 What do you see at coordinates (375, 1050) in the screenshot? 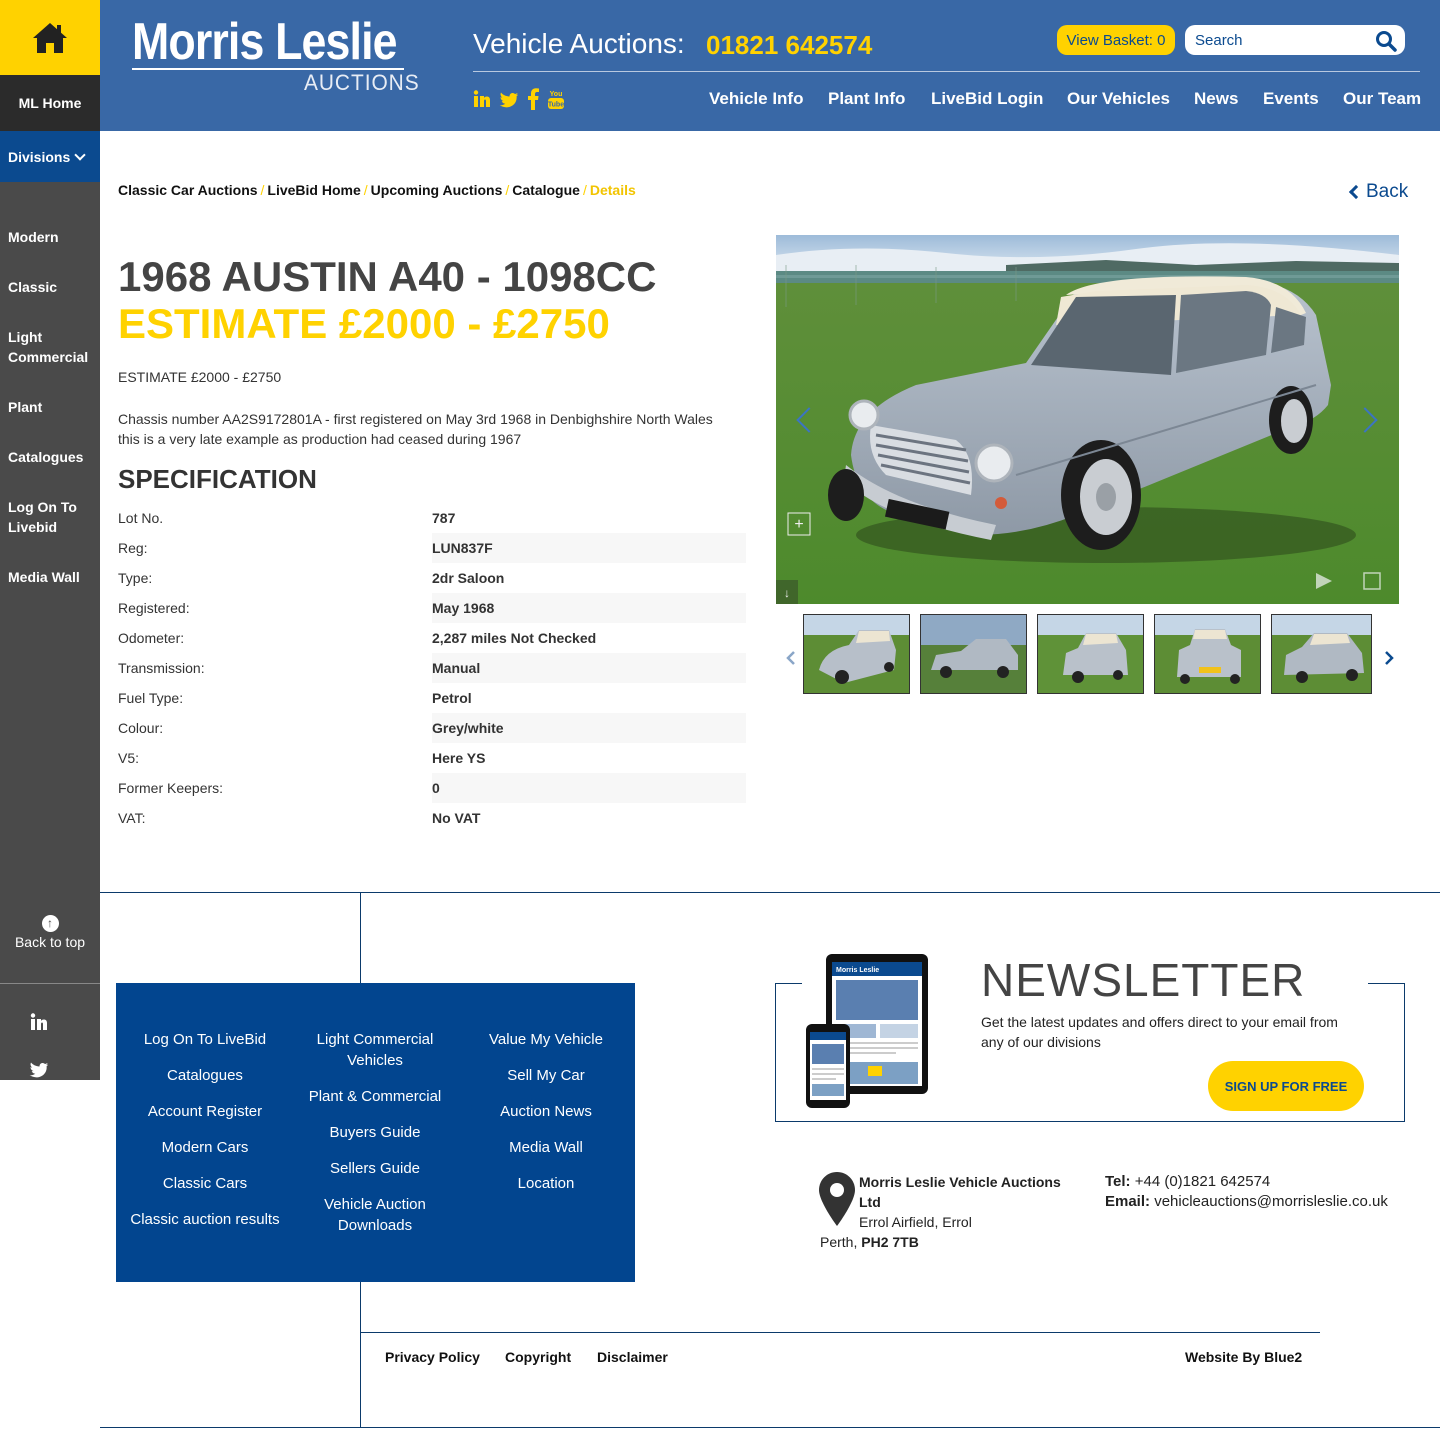
I see `footer-link: Light Commercial Vehicles` at bounding box center [375, 1050].